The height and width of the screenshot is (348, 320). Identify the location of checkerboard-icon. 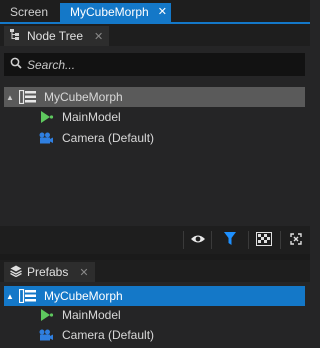
(264, 240).